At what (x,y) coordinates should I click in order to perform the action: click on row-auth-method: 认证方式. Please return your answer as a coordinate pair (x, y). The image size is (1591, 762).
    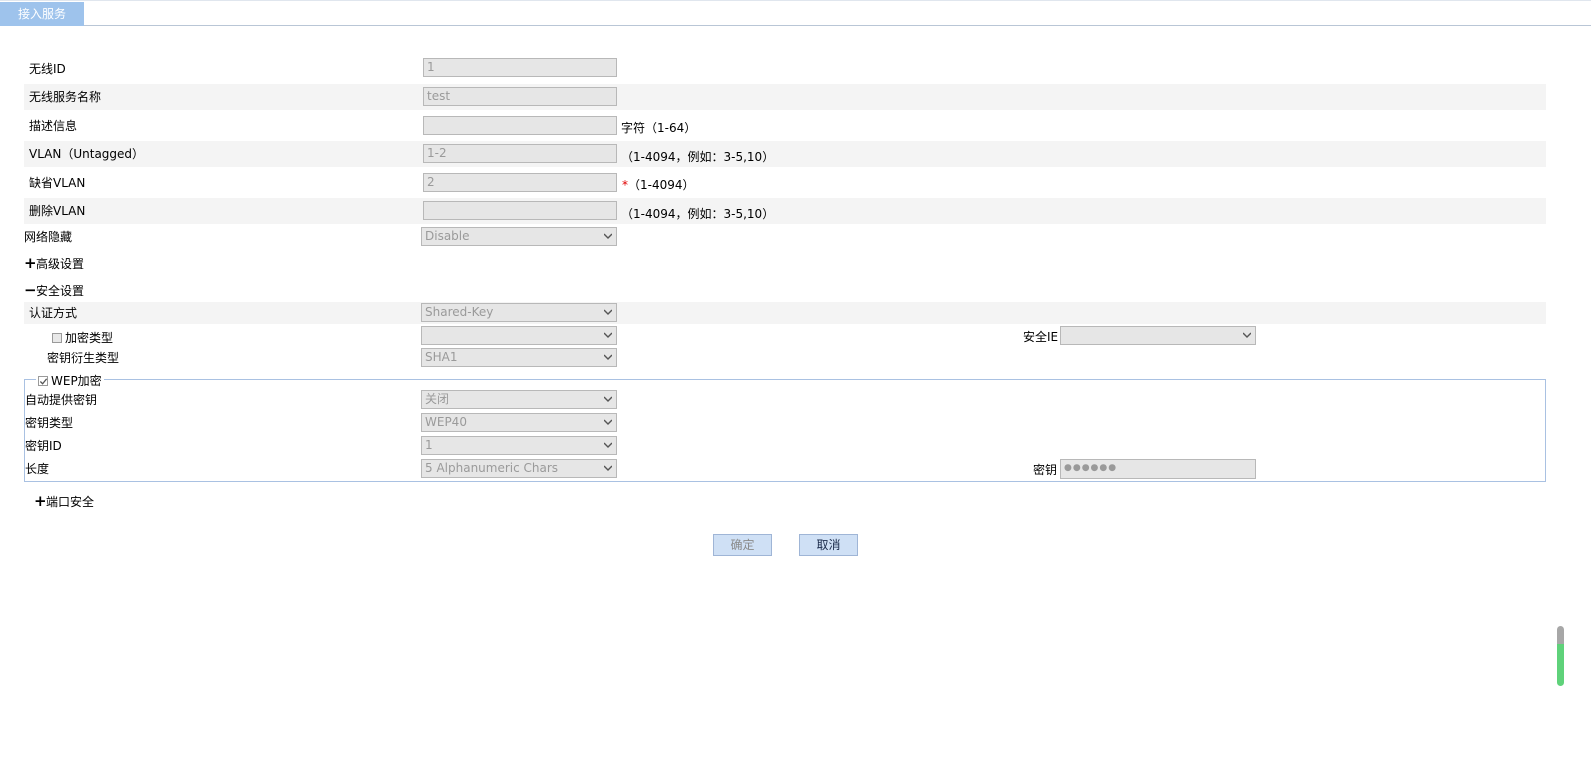
    Looking at the image, I should click on (785, 313).